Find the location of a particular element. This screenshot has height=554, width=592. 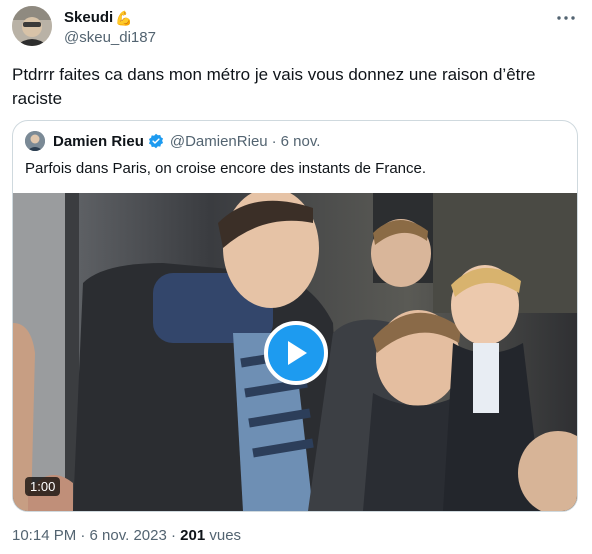

quoted-tweet-header: Damien Rieu @DamienRieu · 6 nov. is located at coordinates (172, 141).